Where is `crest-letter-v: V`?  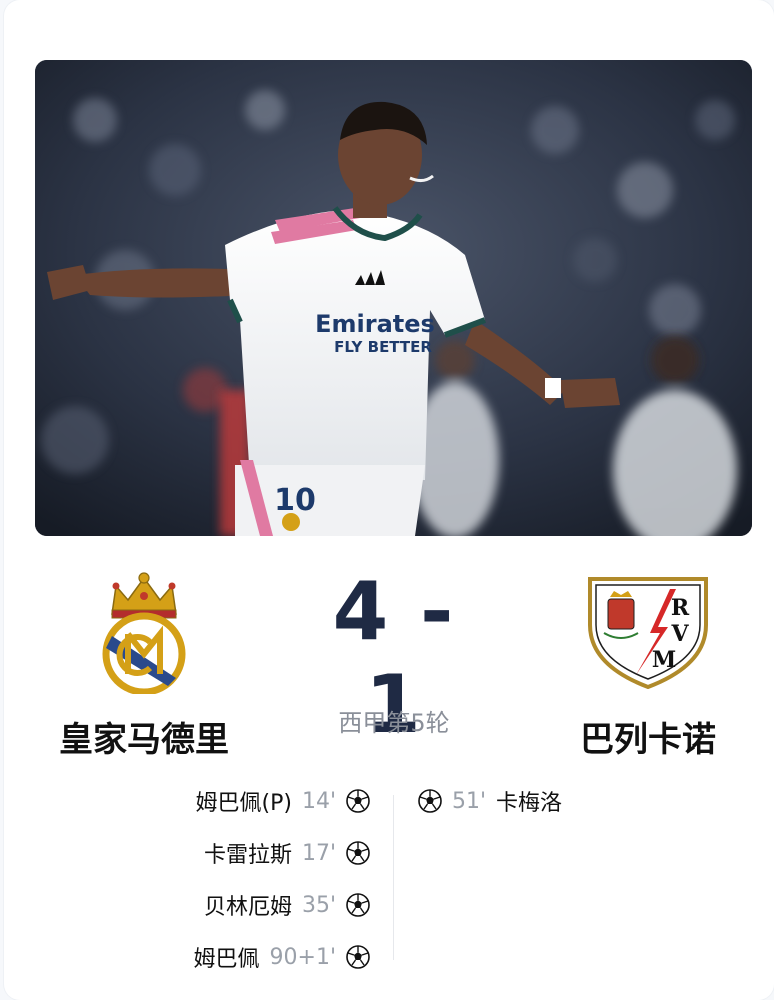
crest-letter-v: V is located at coordinates (679, 634).